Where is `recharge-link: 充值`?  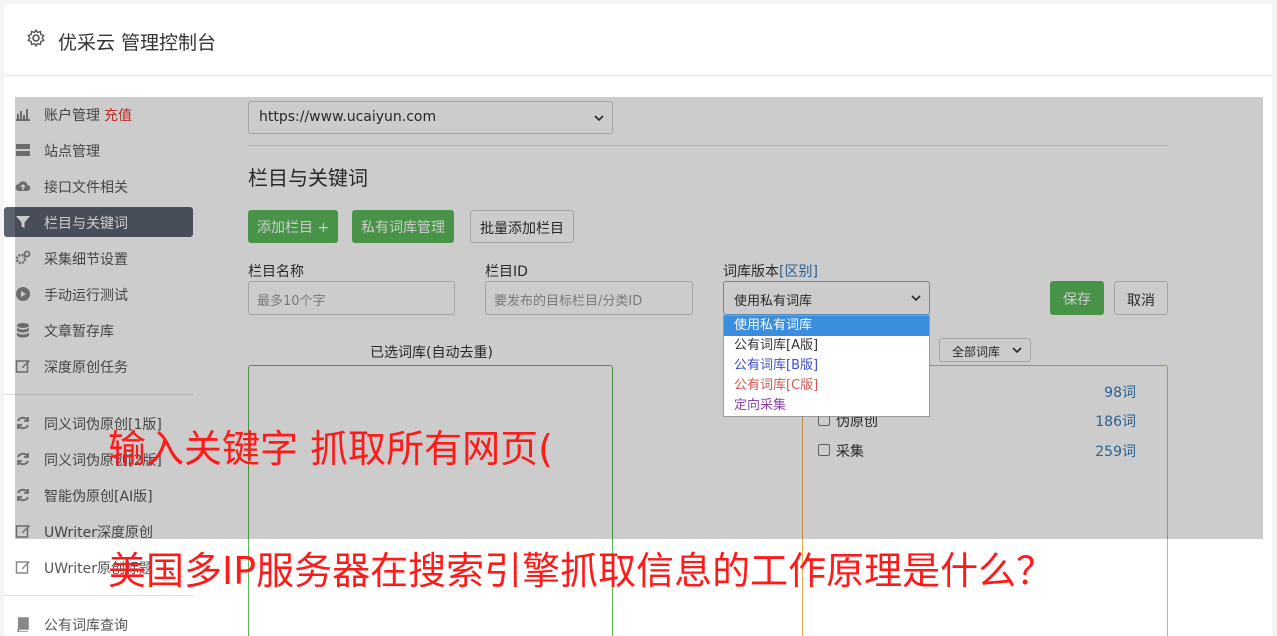
recharge-link: 充值 is located at coordinates (118, 116).